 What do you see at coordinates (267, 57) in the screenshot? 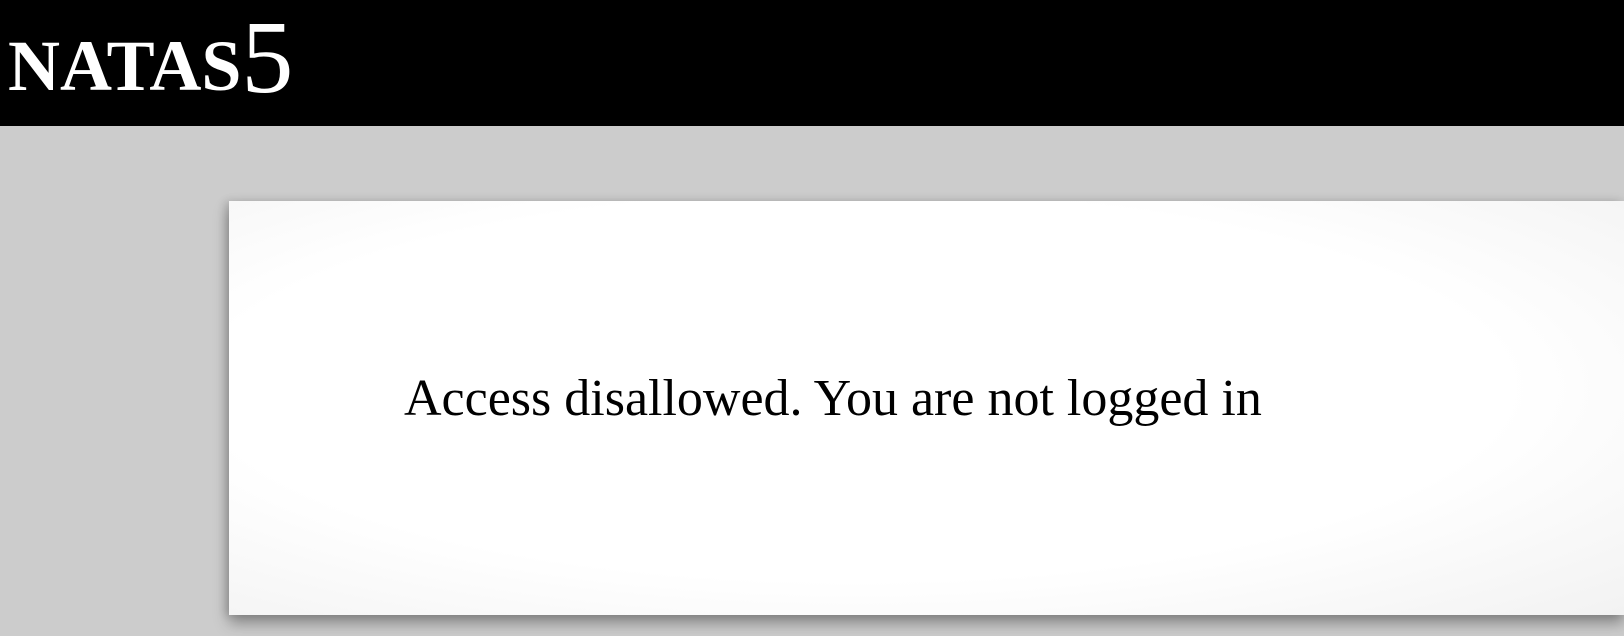
I see `site-title-number: 5` at bounding box center [267, 57].